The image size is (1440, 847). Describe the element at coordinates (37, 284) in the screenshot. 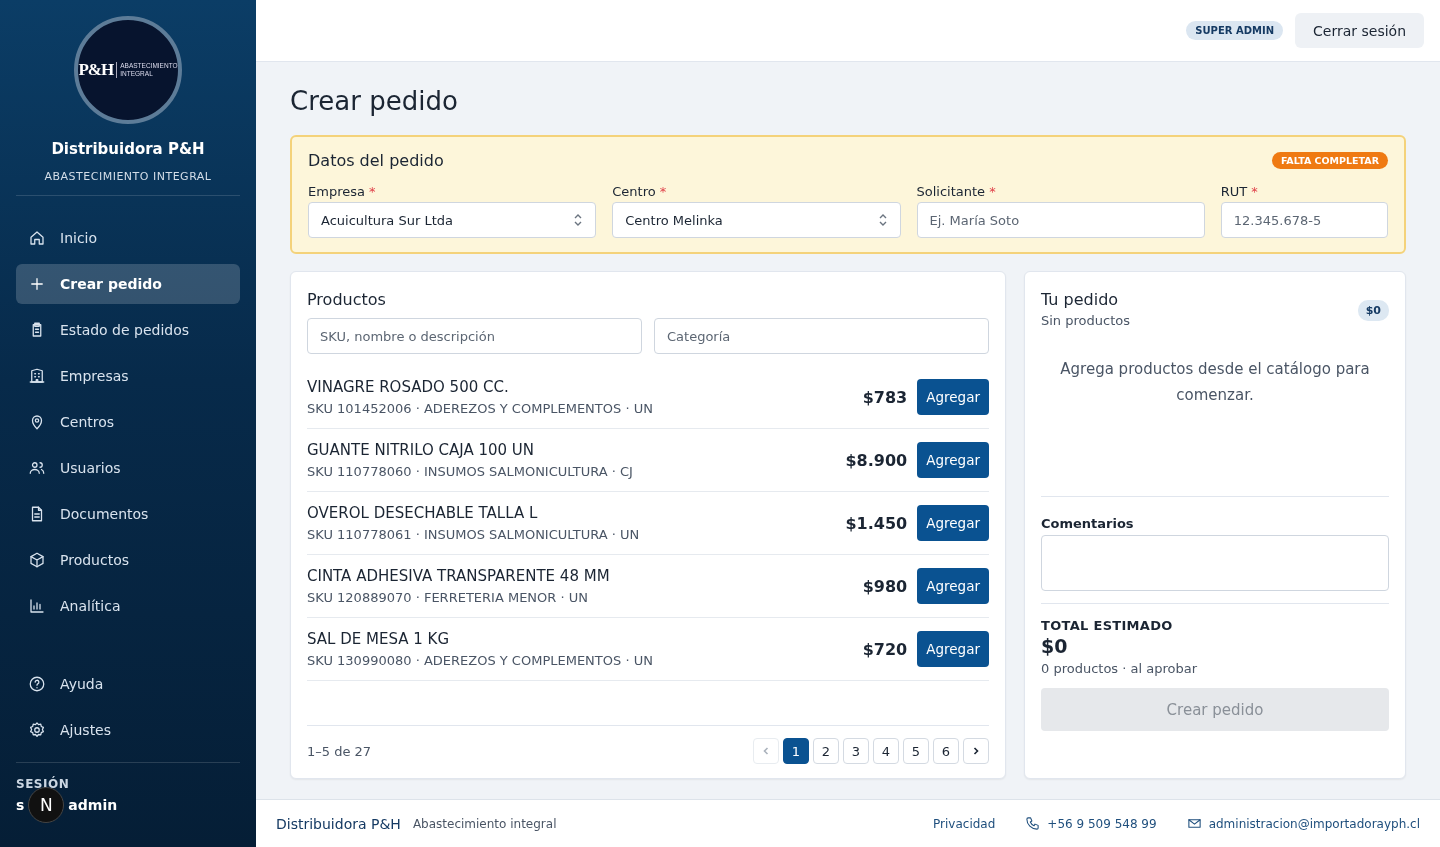

I see `plus-icon` at that location.